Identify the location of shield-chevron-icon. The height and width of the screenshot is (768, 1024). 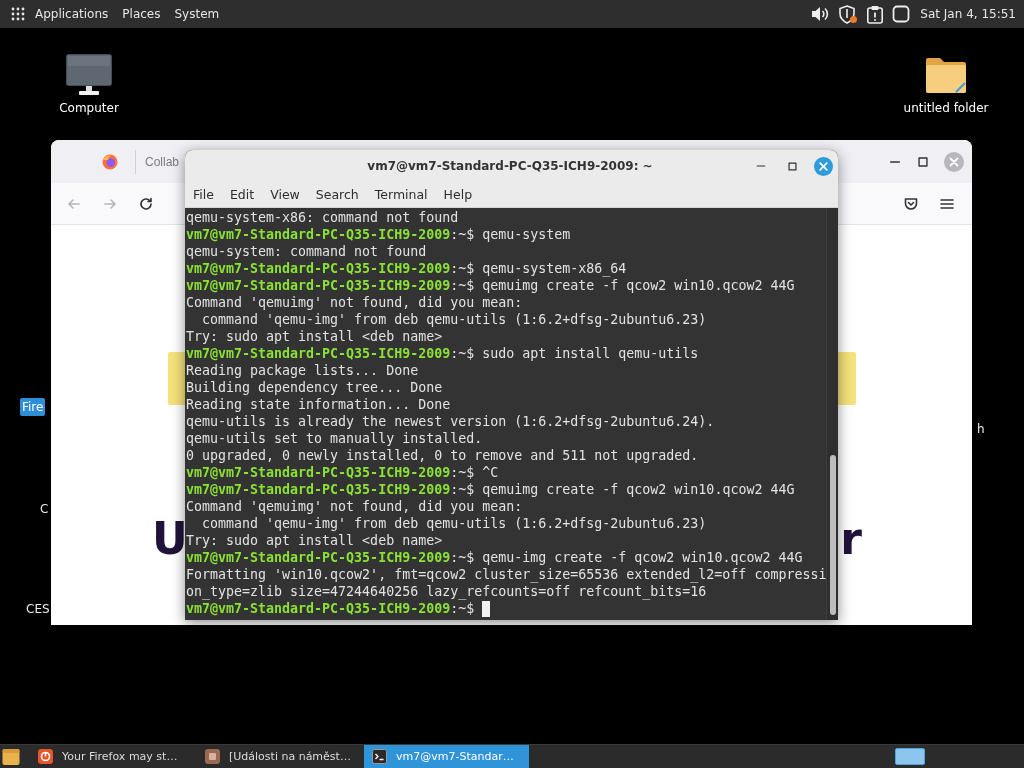
(911, 203).